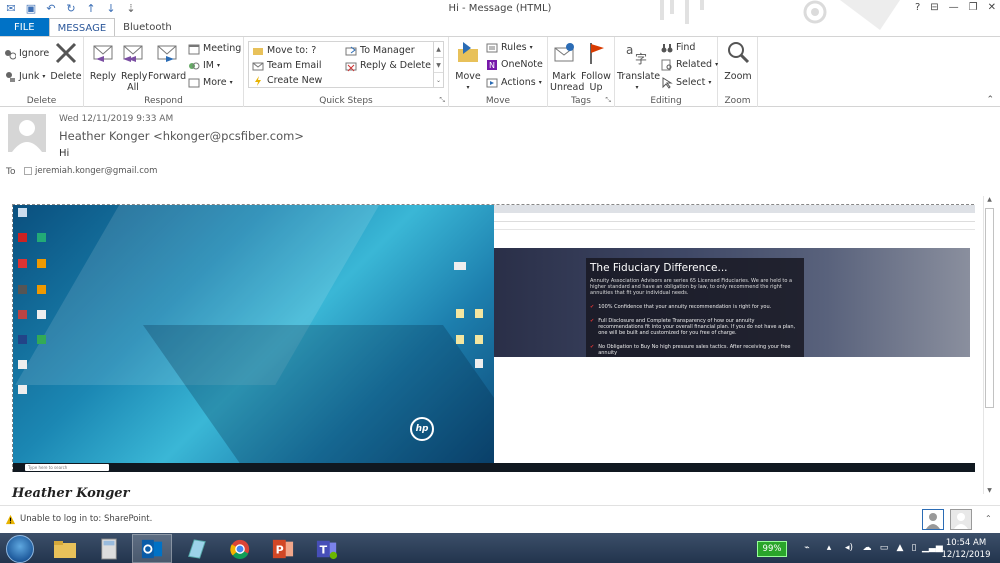  I want to click on related-button: Related ▾, so click(689, 65).